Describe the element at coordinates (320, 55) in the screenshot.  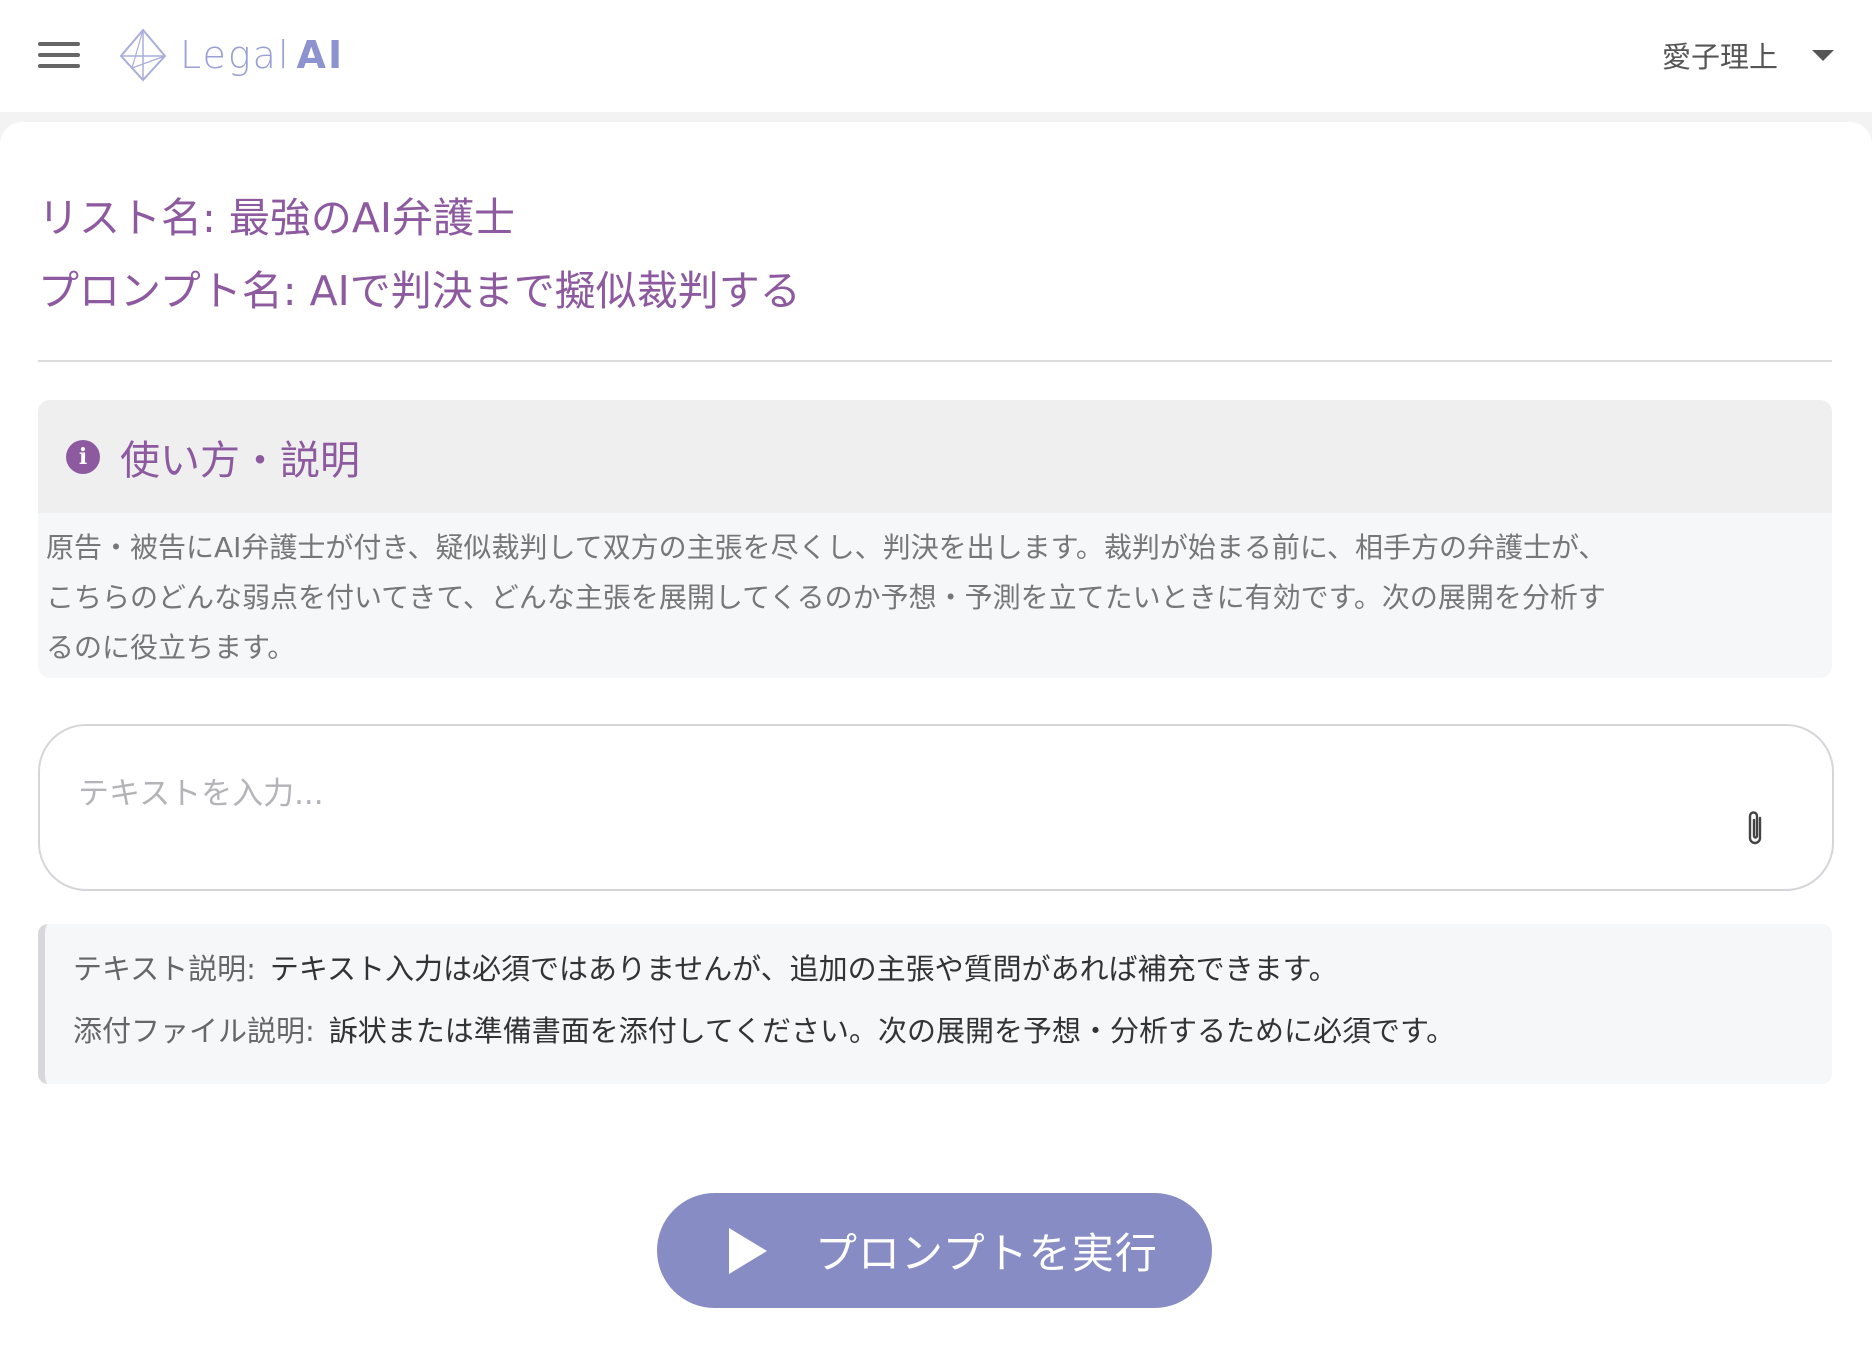
I see `logo-text-ai: AI` at that location.